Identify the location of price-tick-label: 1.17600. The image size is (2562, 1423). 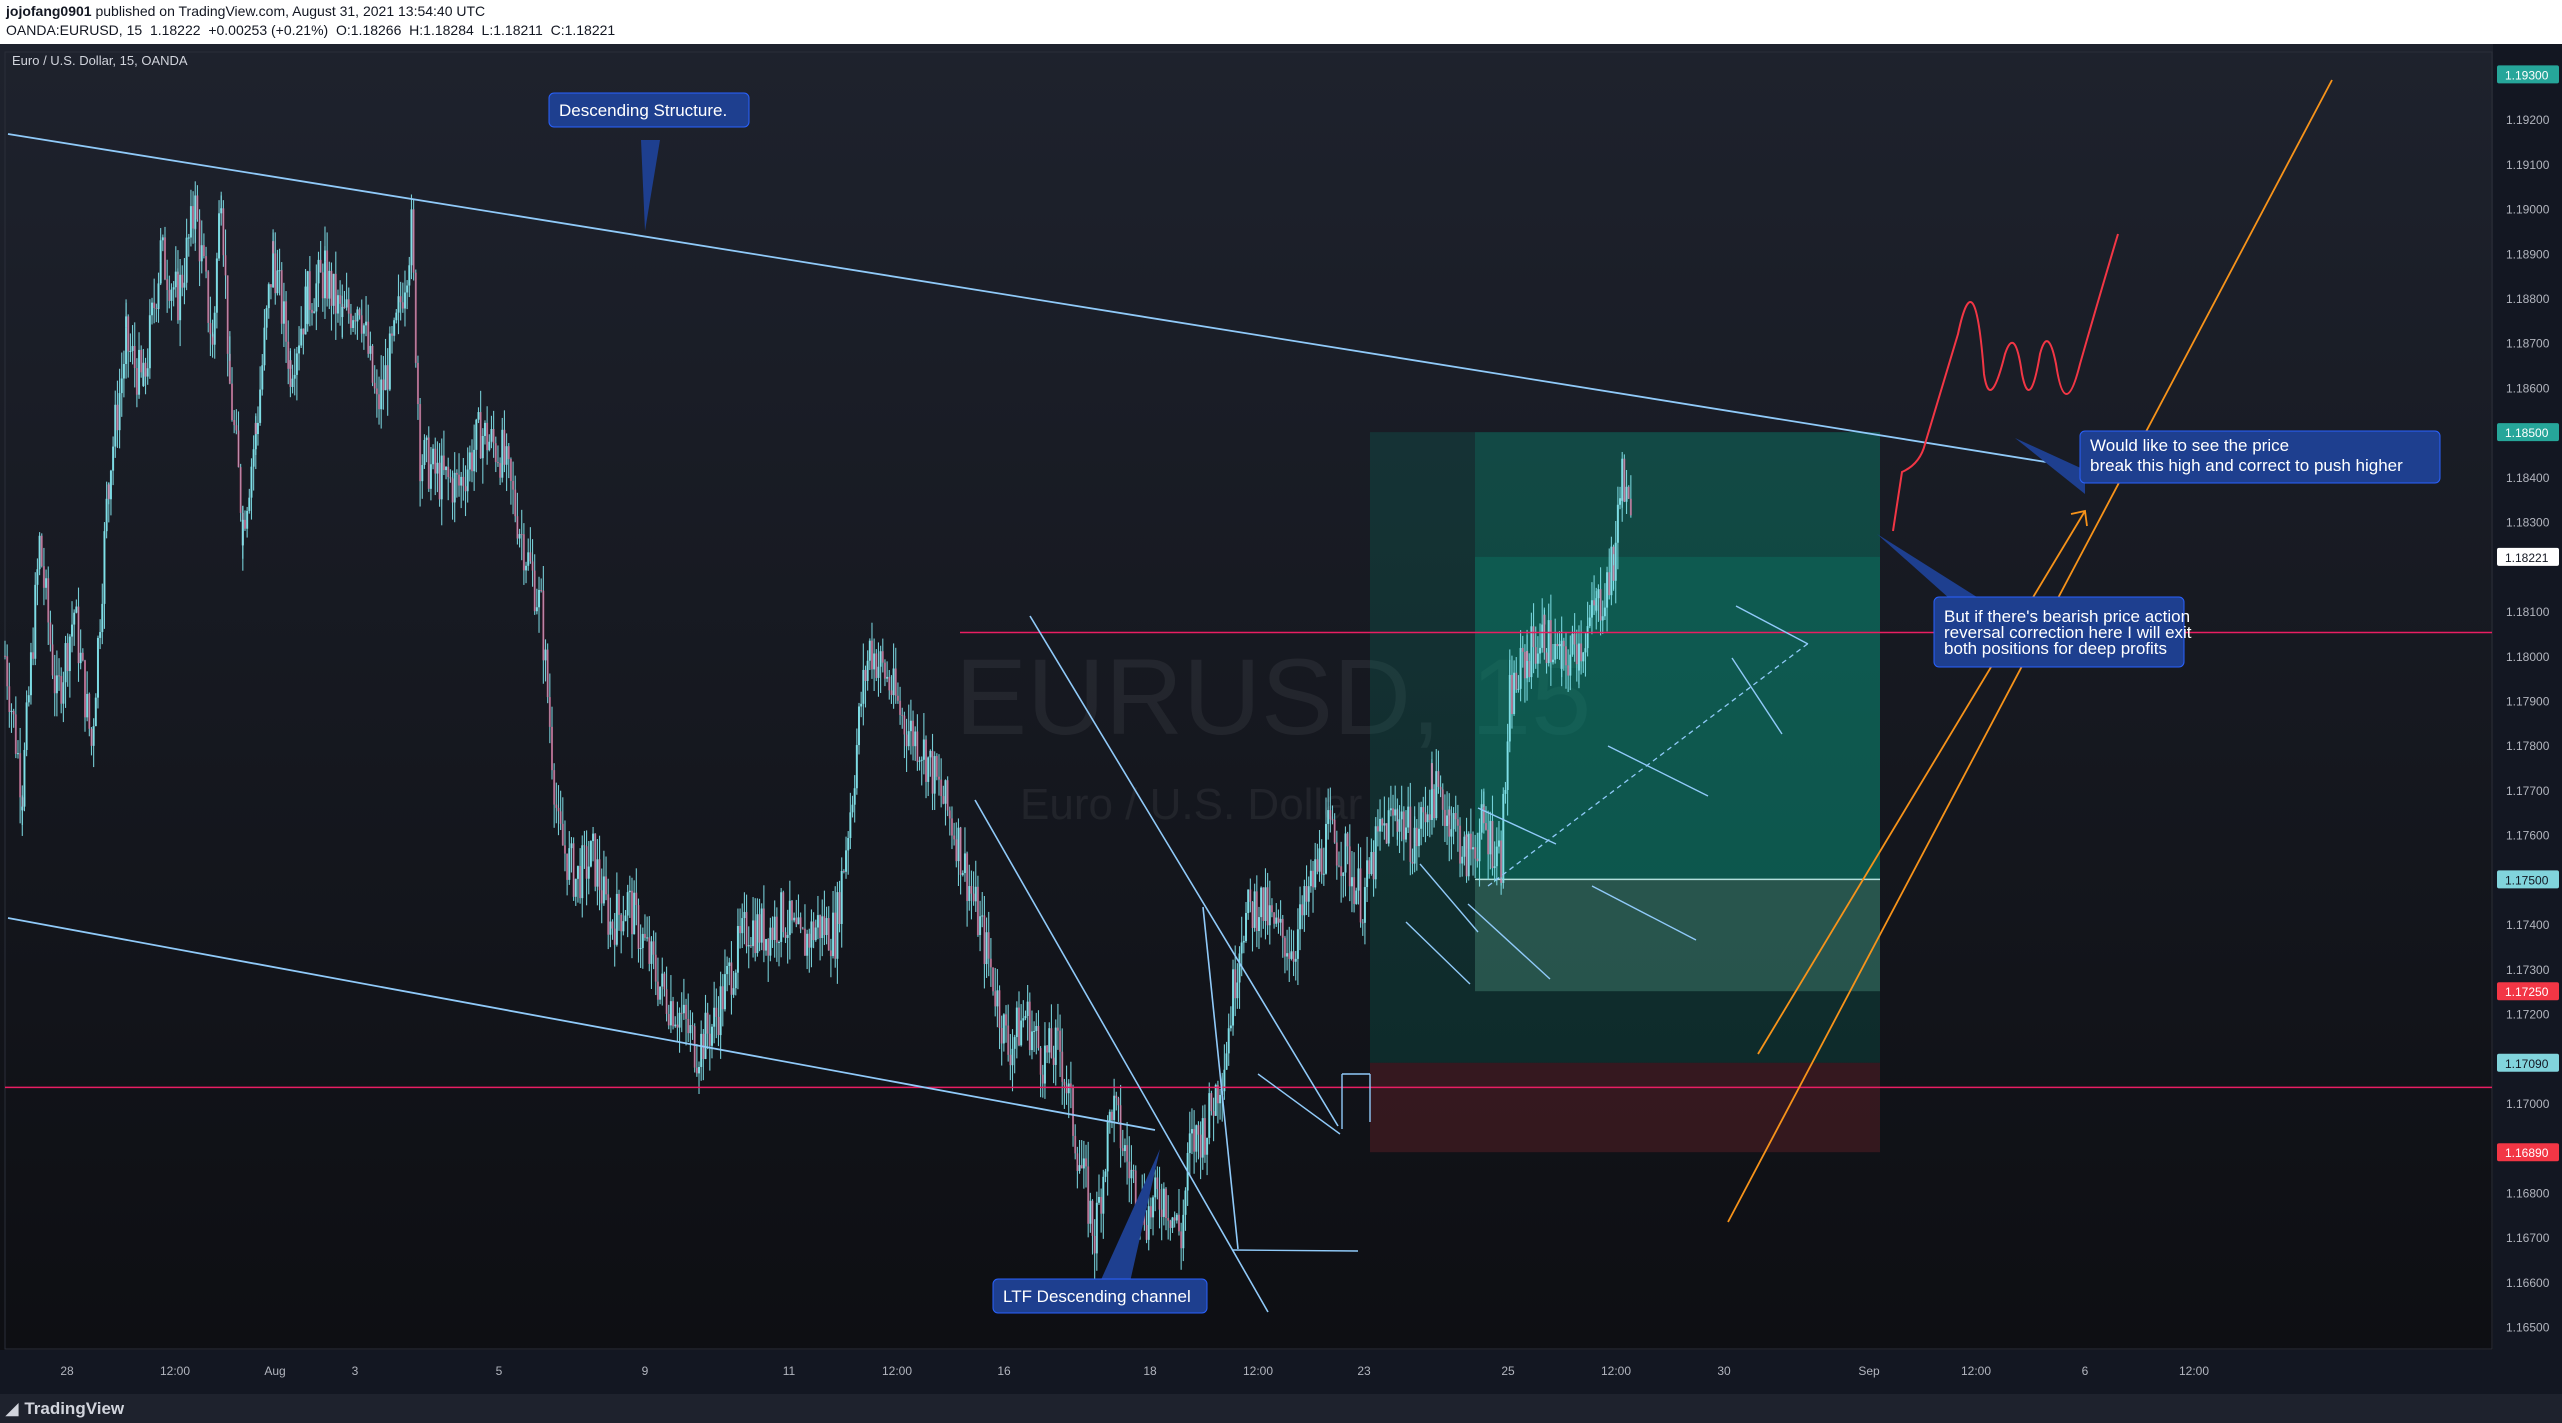
(2528, 836).